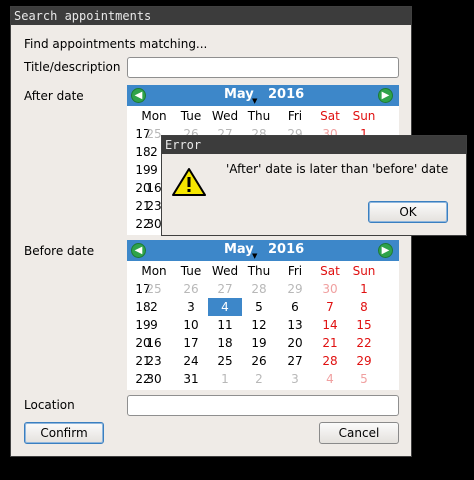 The height and width of the screenshot is (480, 474). I want to click on calendar-day: 7, so click(330, 307).